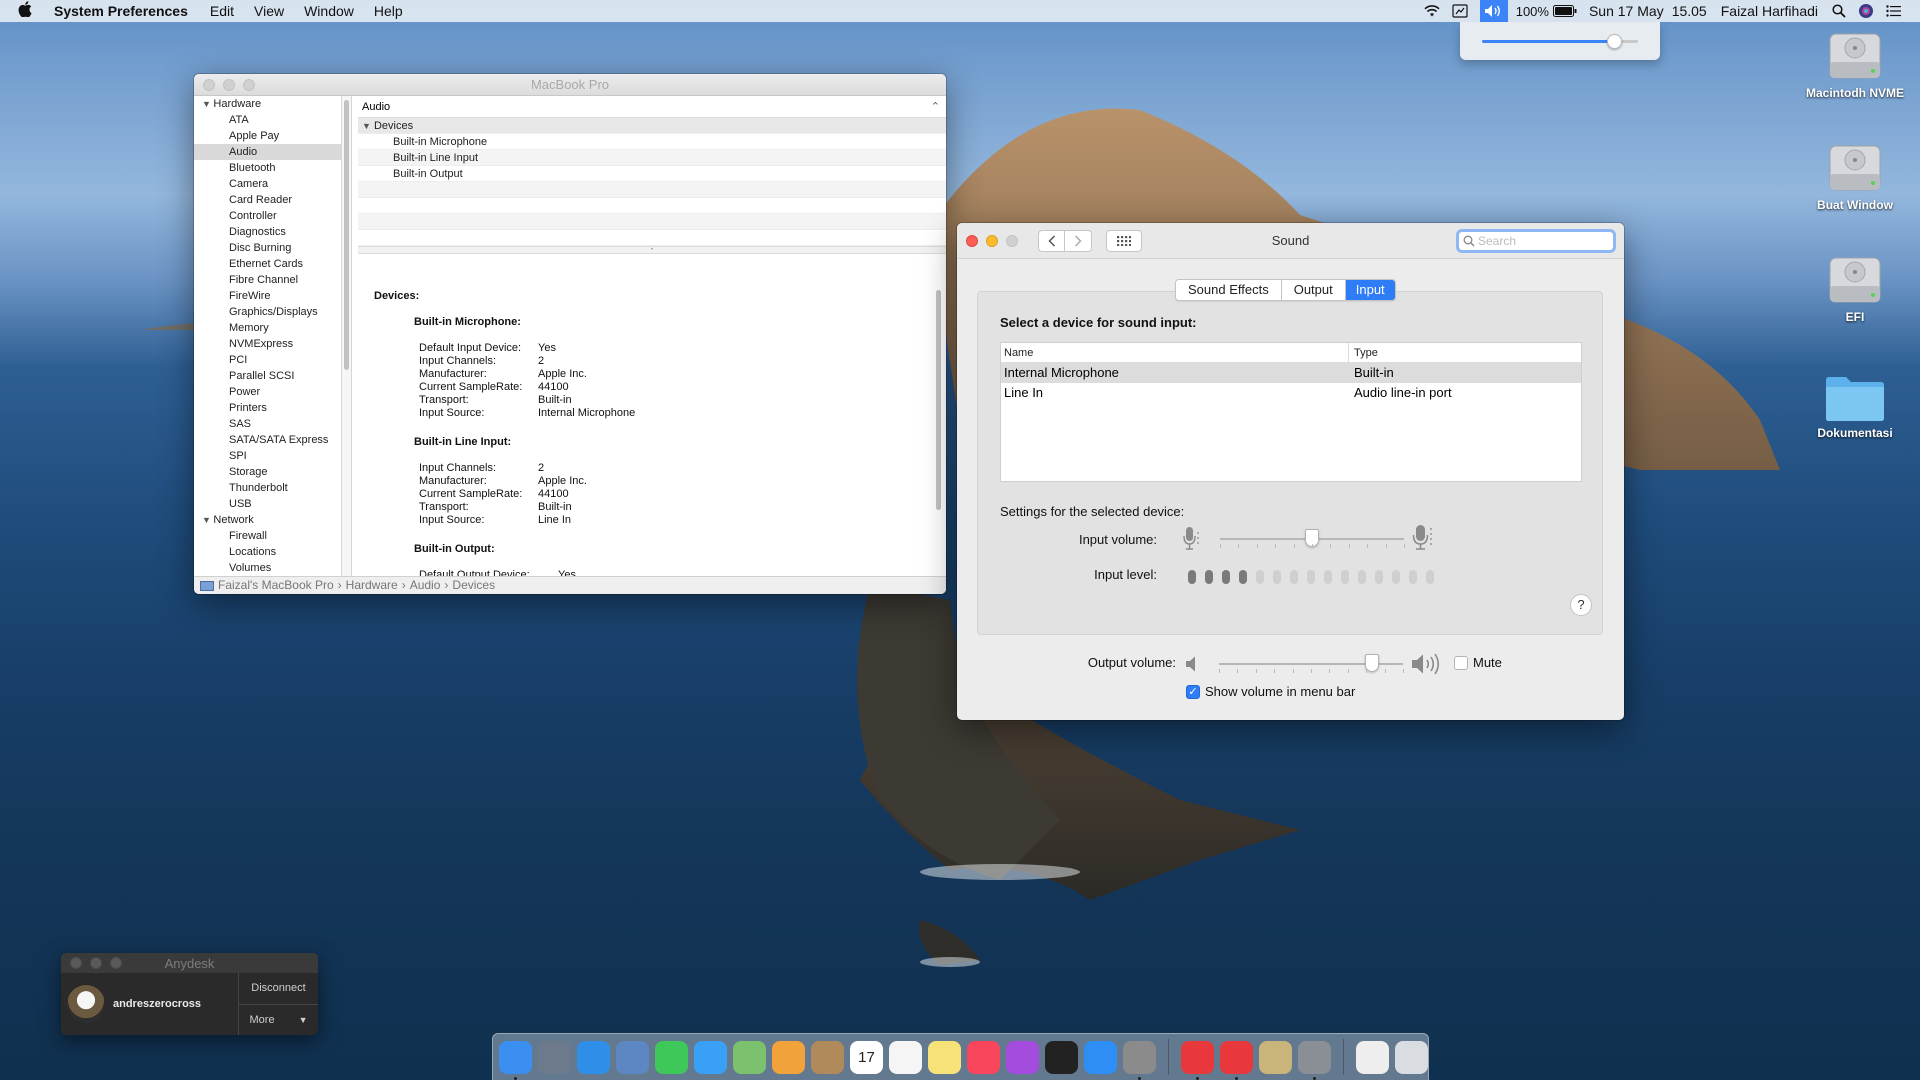 The width and height of the screenshot is (1920, 1080). Describe the element at coordinates (267, 120) in the screenshot. I see `sidebar-item: ATA` at that location.